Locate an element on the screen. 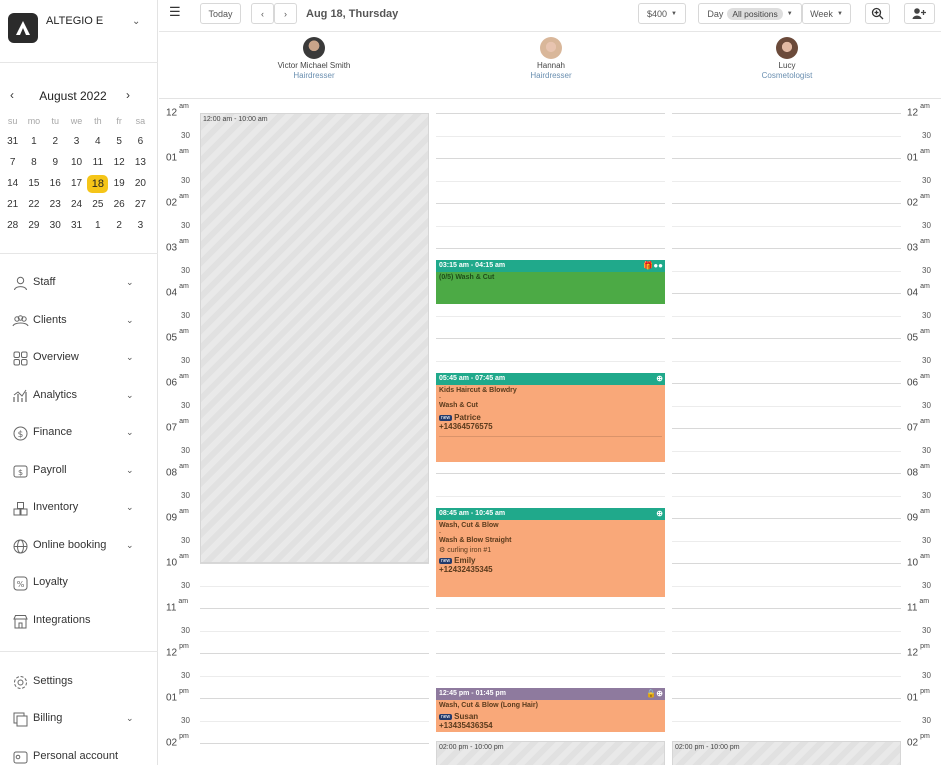 Image resolution: width=941 pixels, height=771 pixels. day-view-label: Day is located at coordinates (715, 14).